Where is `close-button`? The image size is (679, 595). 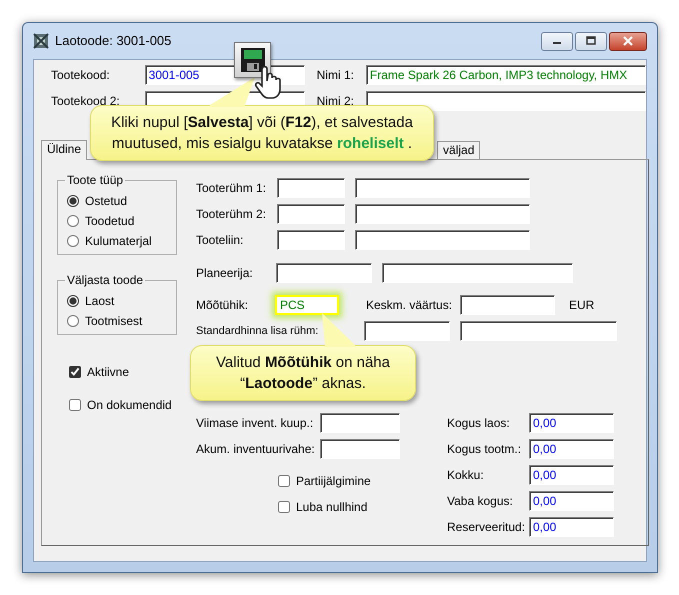
close-button is located at coordinates (628, 41).